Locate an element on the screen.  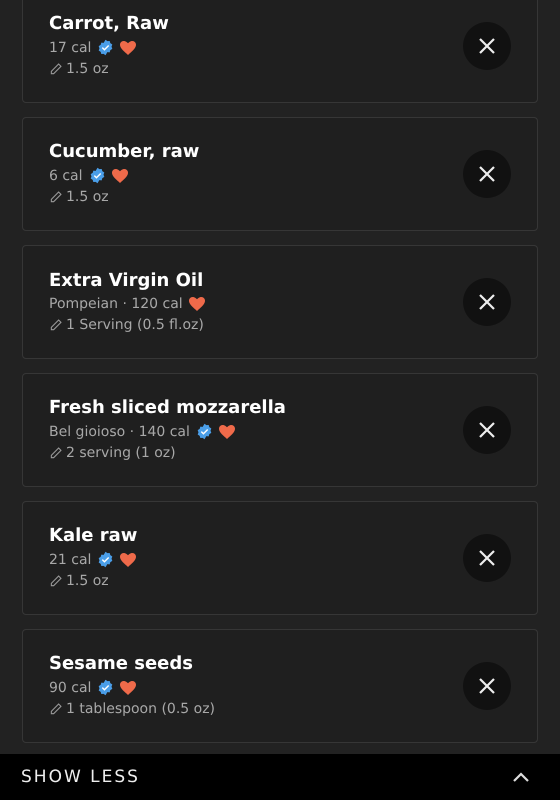
food-card: Fresh sliced mozzarella Bel gioioso · 140 cal 2 serving (1 oz) is located at coordinates (280, 430).